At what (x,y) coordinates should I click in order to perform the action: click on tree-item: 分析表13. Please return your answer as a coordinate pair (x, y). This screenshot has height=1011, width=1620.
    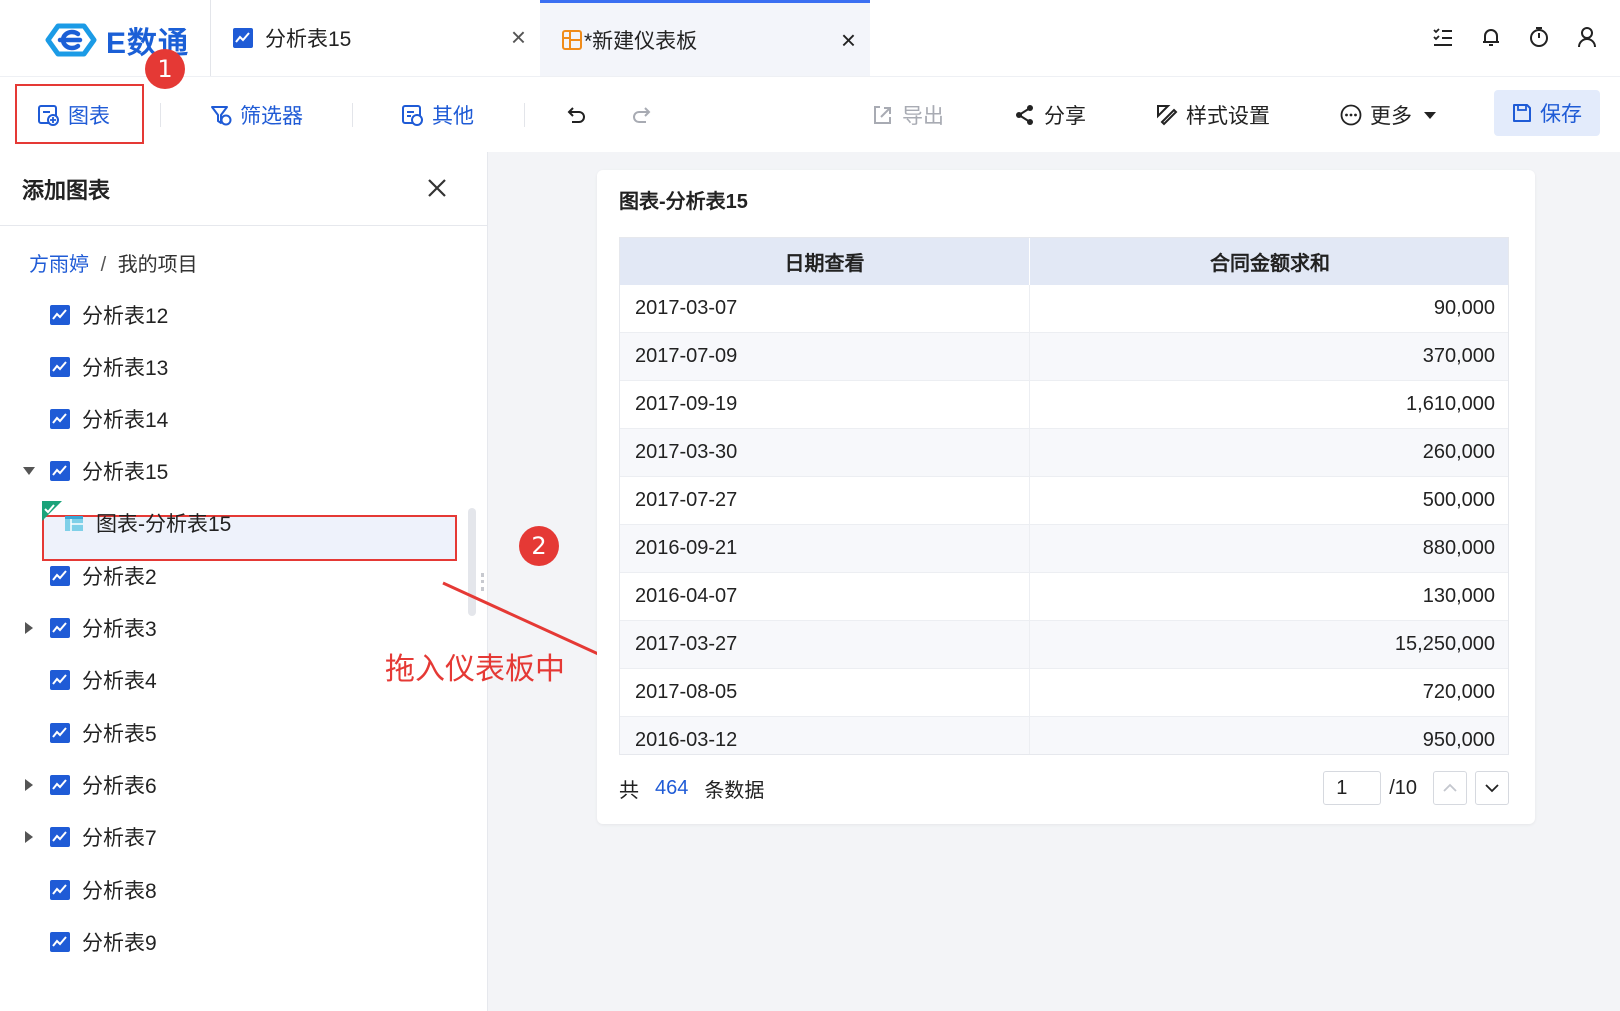
    Looking at the image, I should click on (109, 367).